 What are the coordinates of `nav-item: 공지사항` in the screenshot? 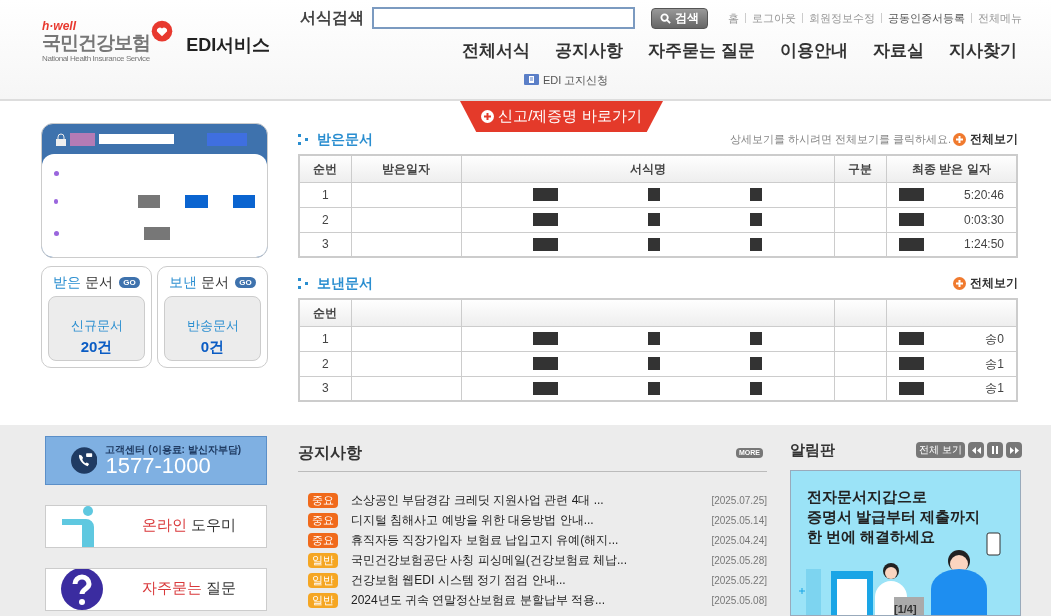 It's located at (589, 51).